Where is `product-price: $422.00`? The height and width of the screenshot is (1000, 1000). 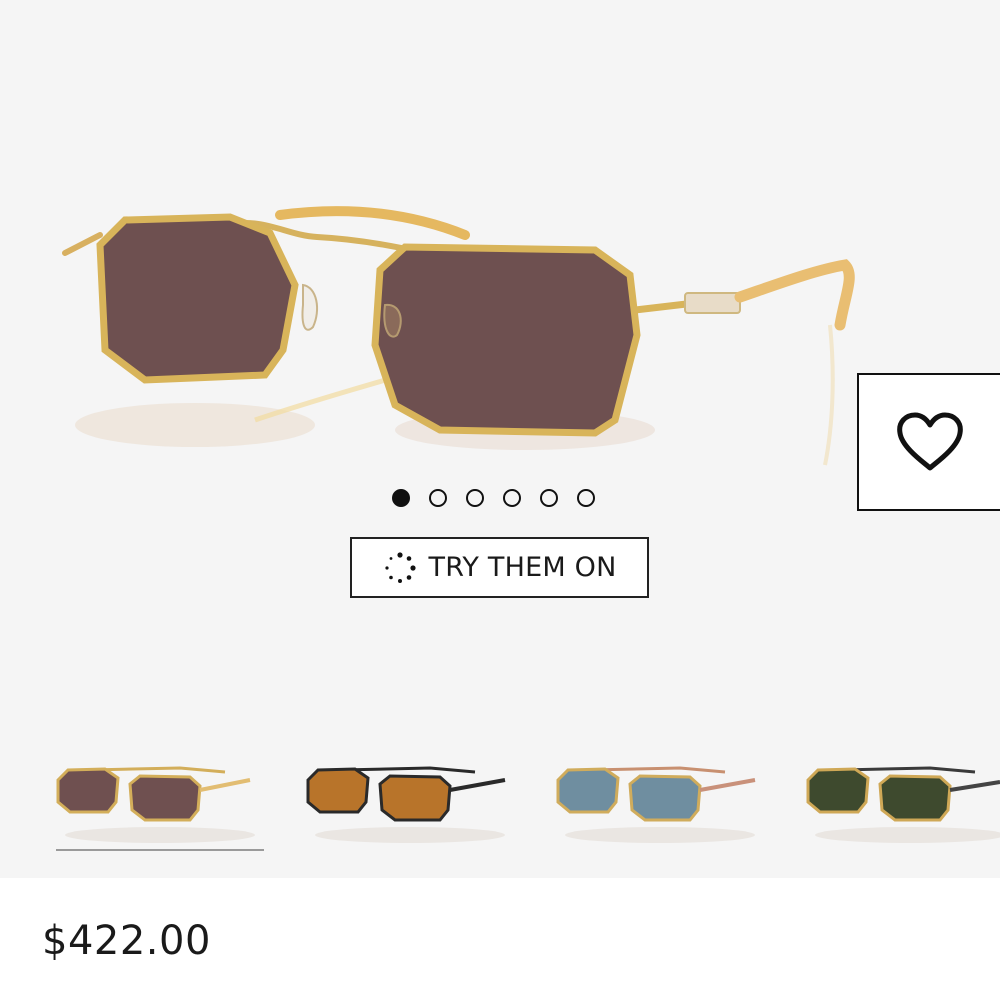 product-price: $422.00 is located at coordinates (126, 941).